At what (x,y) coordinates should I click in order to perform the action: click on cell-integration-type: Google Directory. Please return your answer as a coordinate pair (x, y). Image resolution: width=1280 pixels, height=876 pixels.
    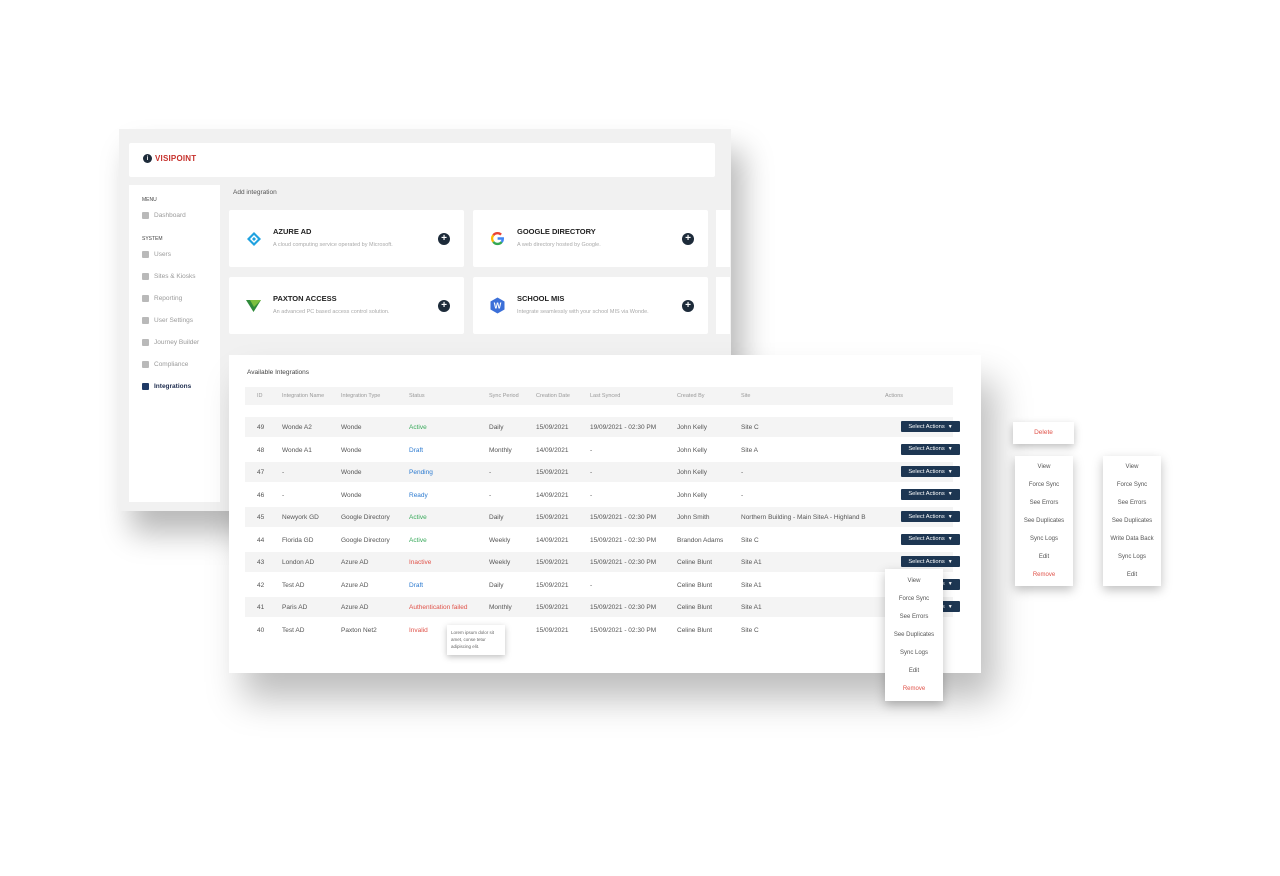
    Looking at the image, I should click on (365, 517).